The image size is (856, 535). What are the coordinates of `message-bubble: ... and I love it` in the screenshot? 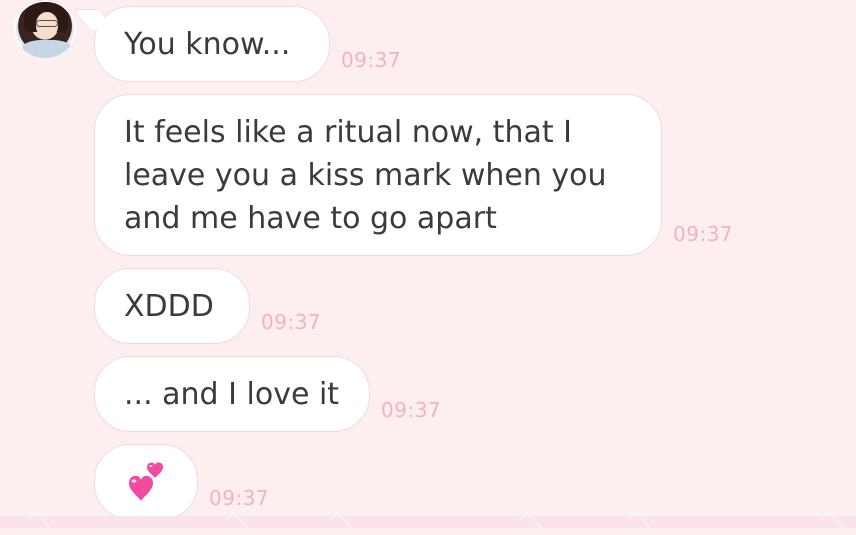 It's located at (232, 394).